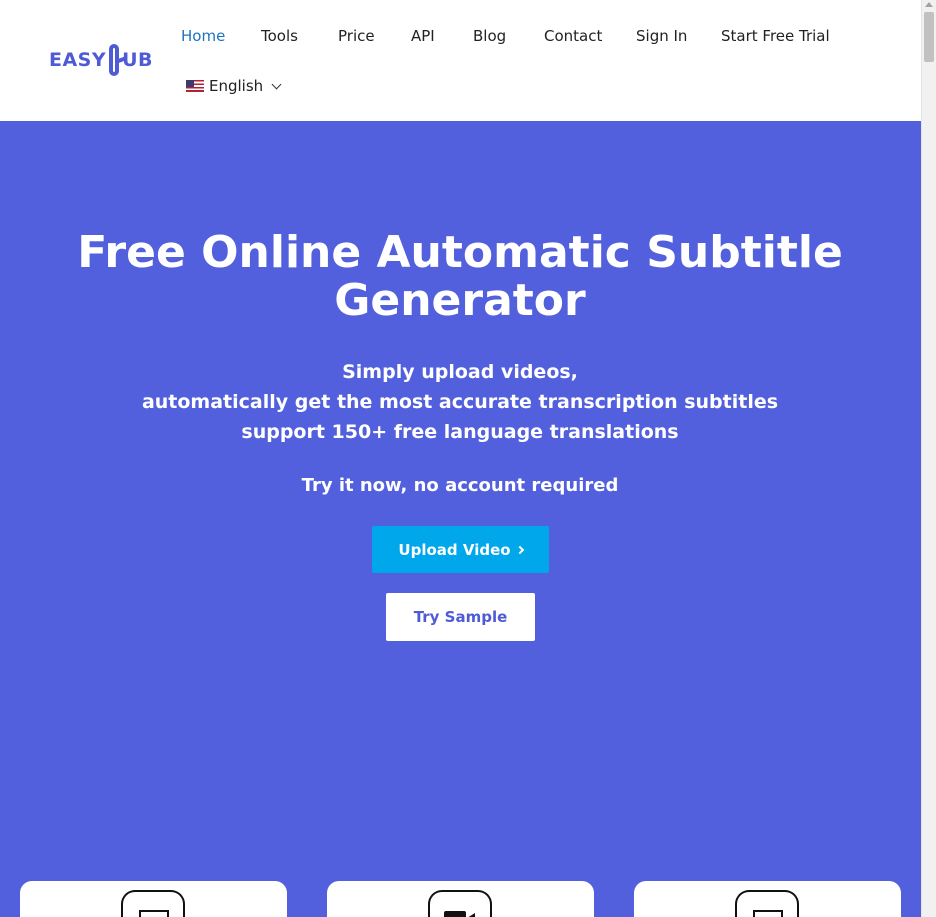  I want to click on hero-title: Free Online Automatic Subtitle Generator, so click(460, 277).